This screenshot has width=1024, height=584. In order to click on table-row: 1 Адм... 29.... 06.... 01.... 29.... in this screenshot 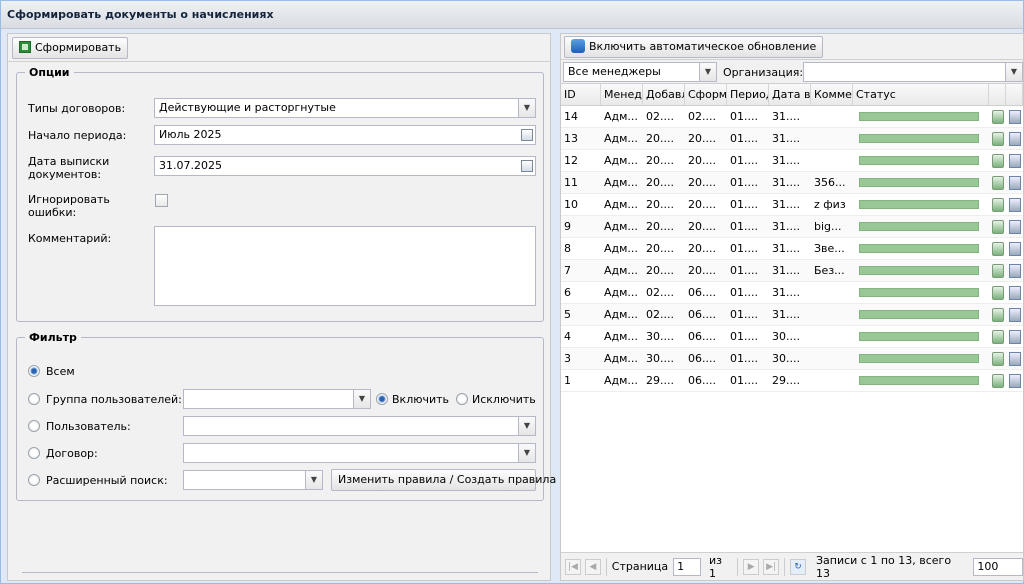, I will do `click(792, 381)`.